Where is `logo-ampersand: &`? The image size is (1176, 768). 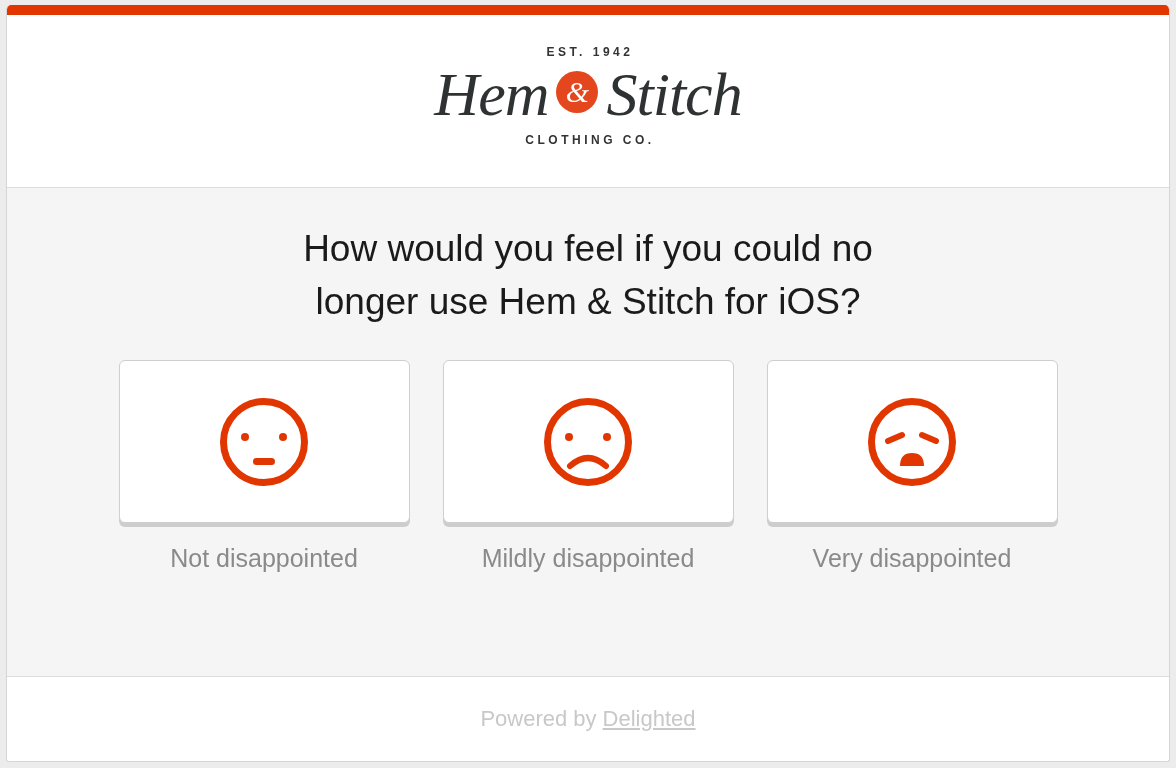
logo-ampersand: & is located at coordinates (577, 92).